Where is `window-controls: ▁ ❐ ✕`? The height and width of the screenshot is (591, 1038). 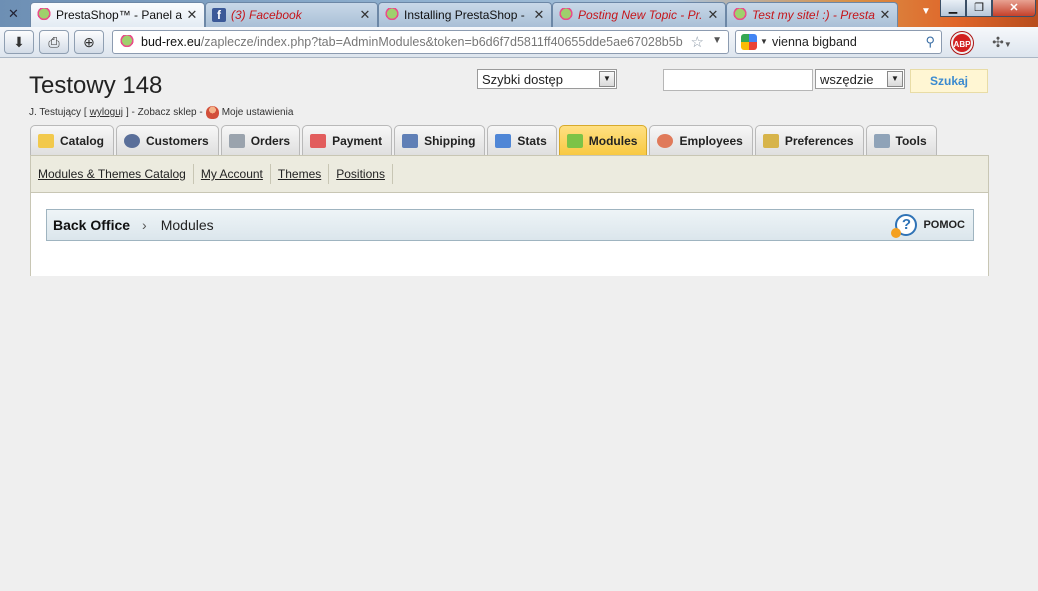
window-controls: ▁ ❐ ✕ is located at coordinates (988, 8).